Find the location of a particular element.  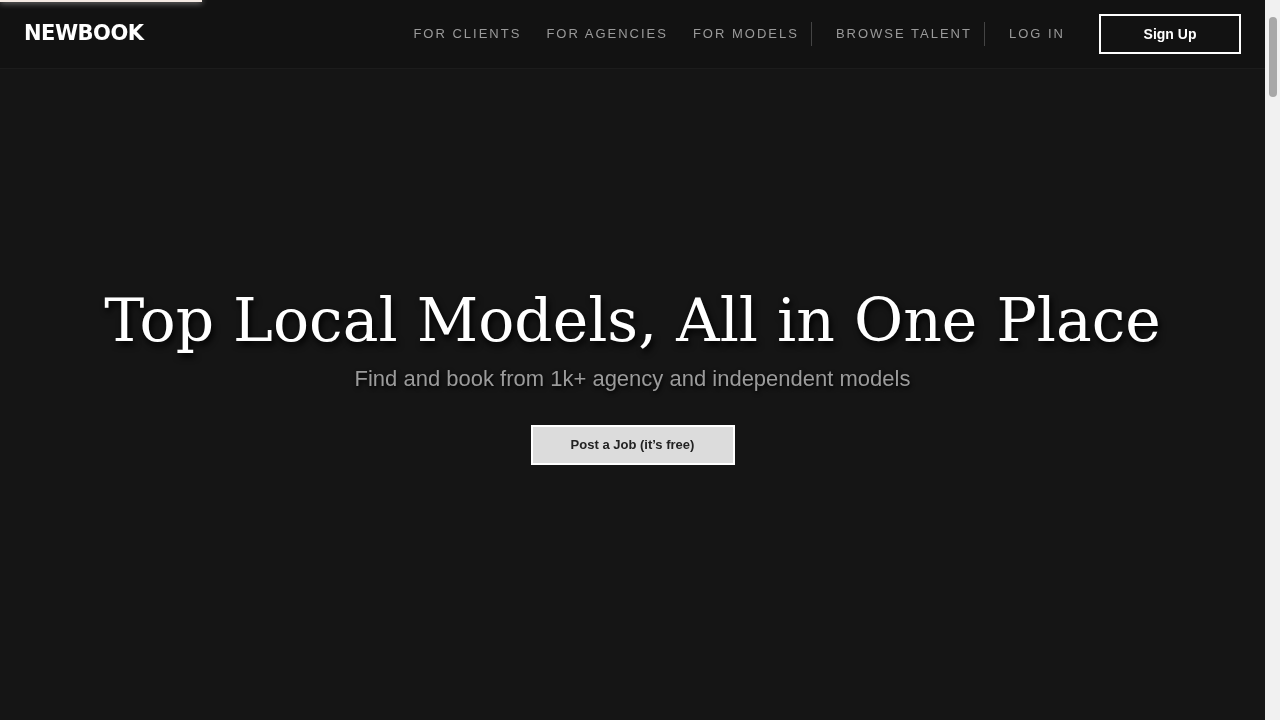

nav-link: LOG IN is located at coordinates (1036, 34).